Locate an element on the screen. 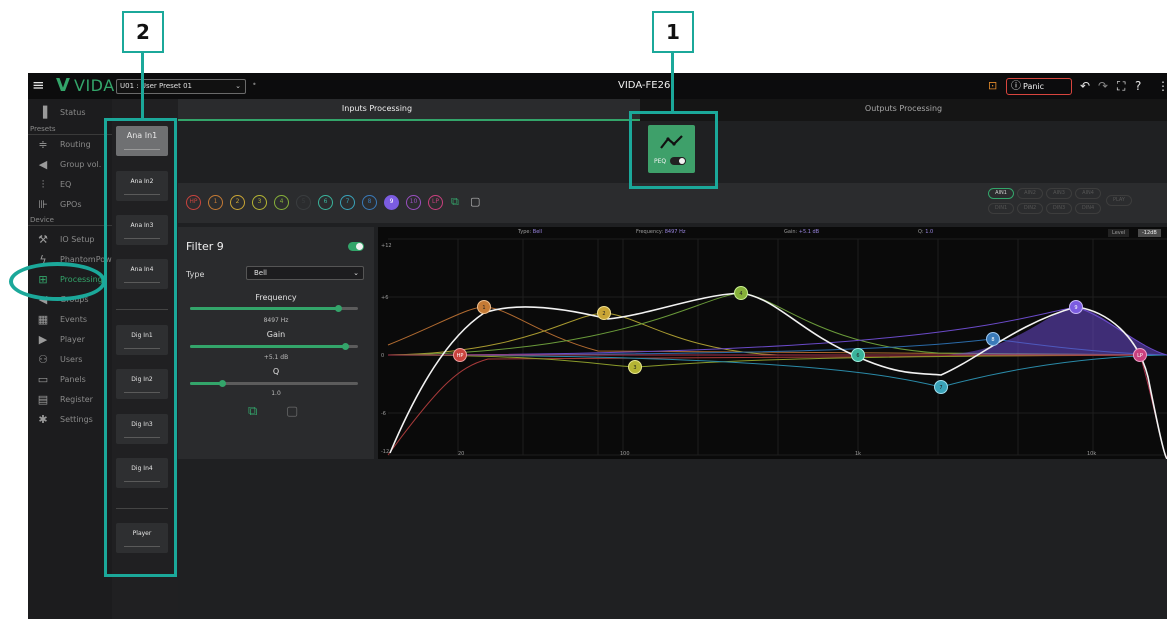 Image resolution: width=1167 pixels, height=619 pixels. bar-chart-icon: ▐ is located at coordinates (43, 112).